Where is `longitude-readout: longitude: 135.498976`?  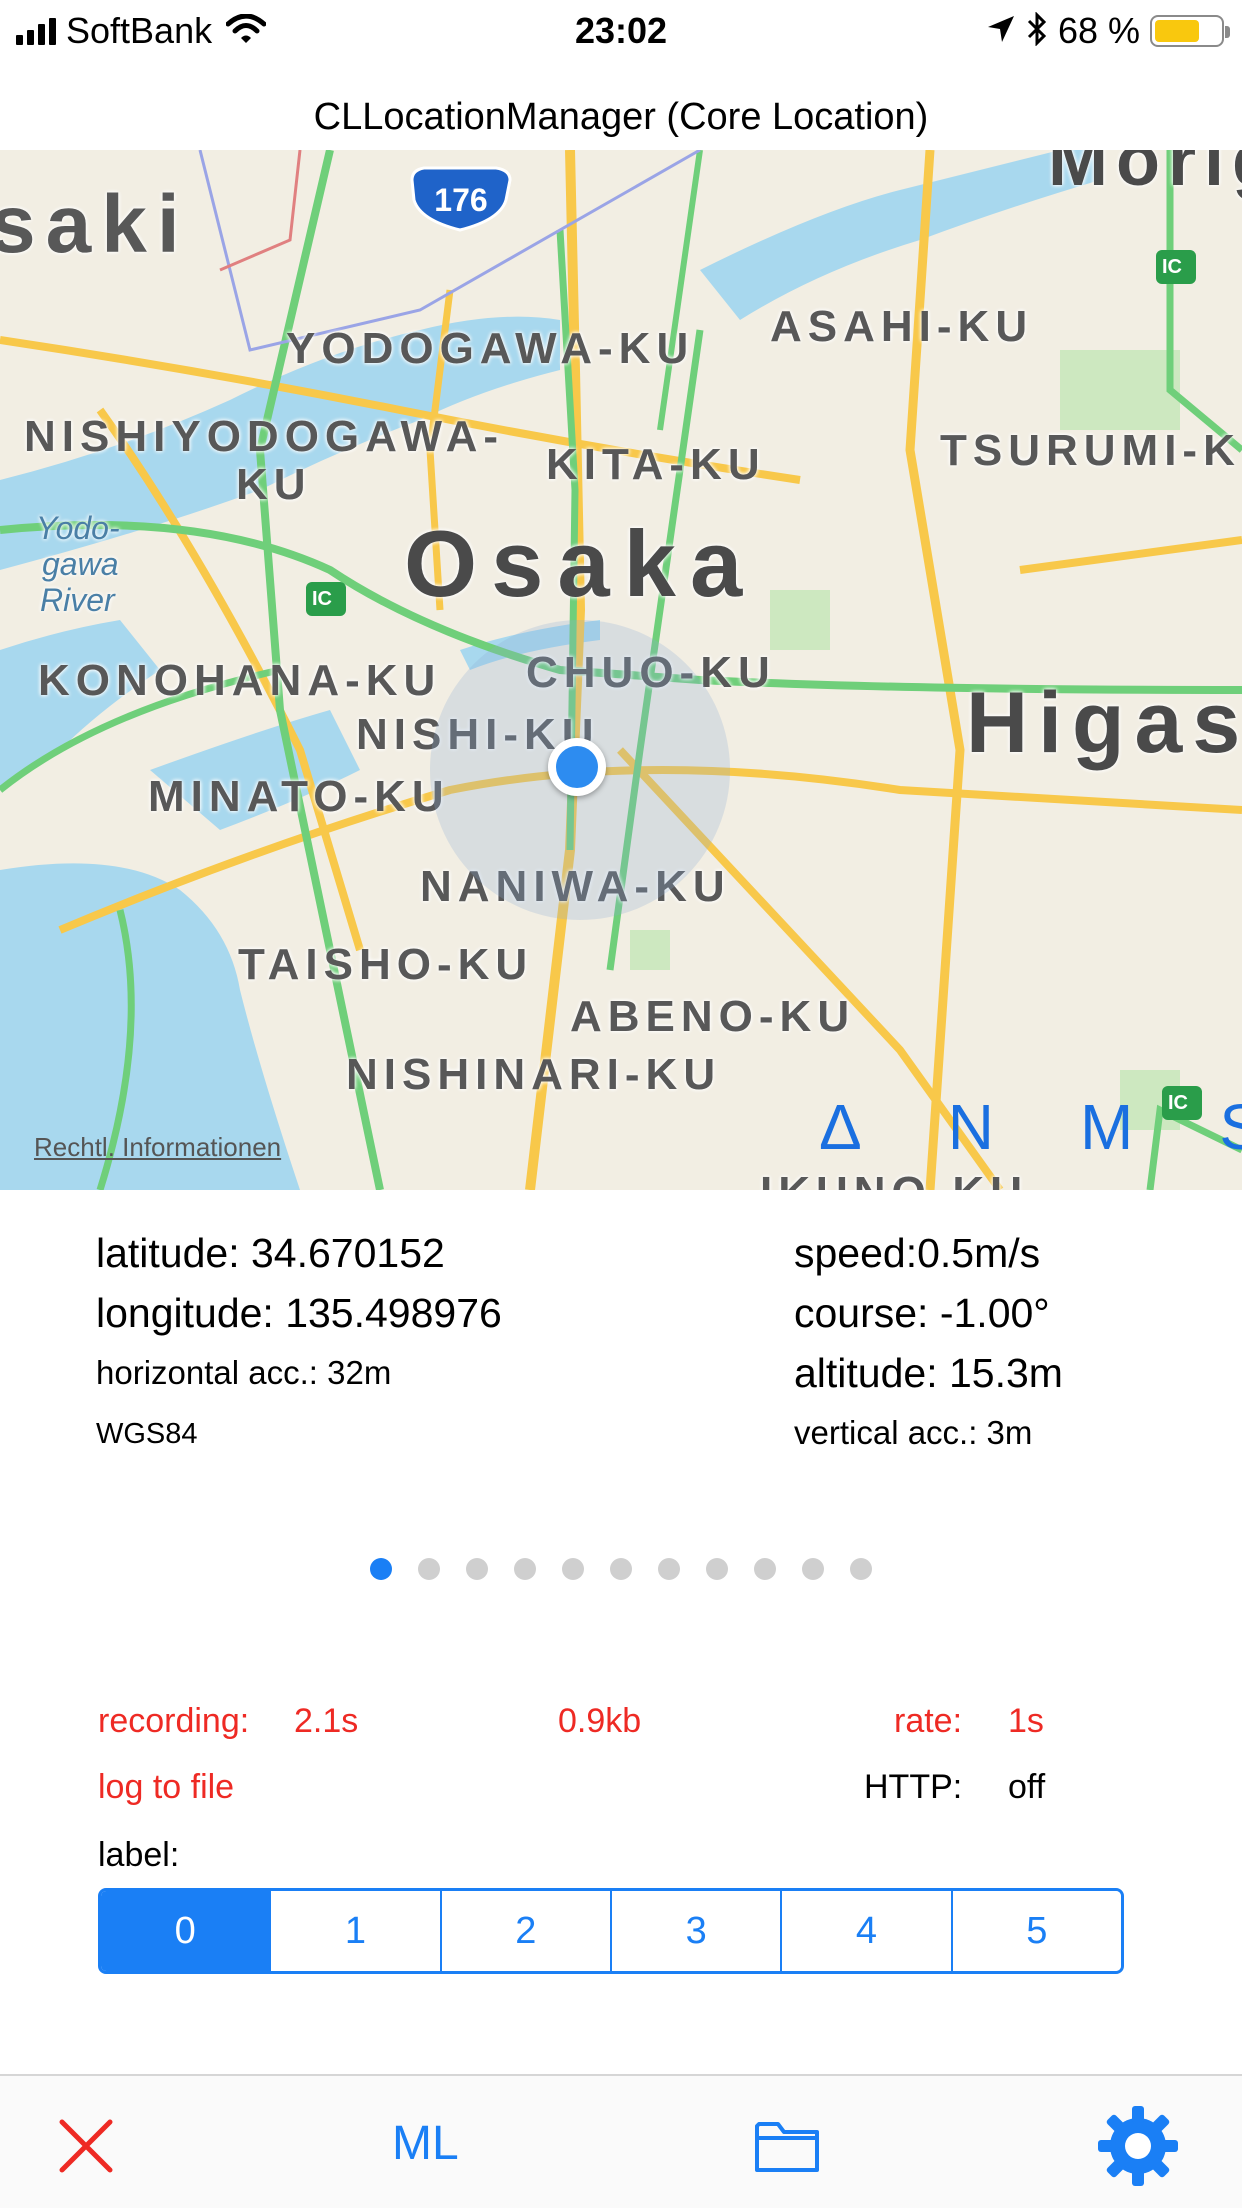 longitude-readout: longitude: 135.498976 is located at coordinates (299, 1313).